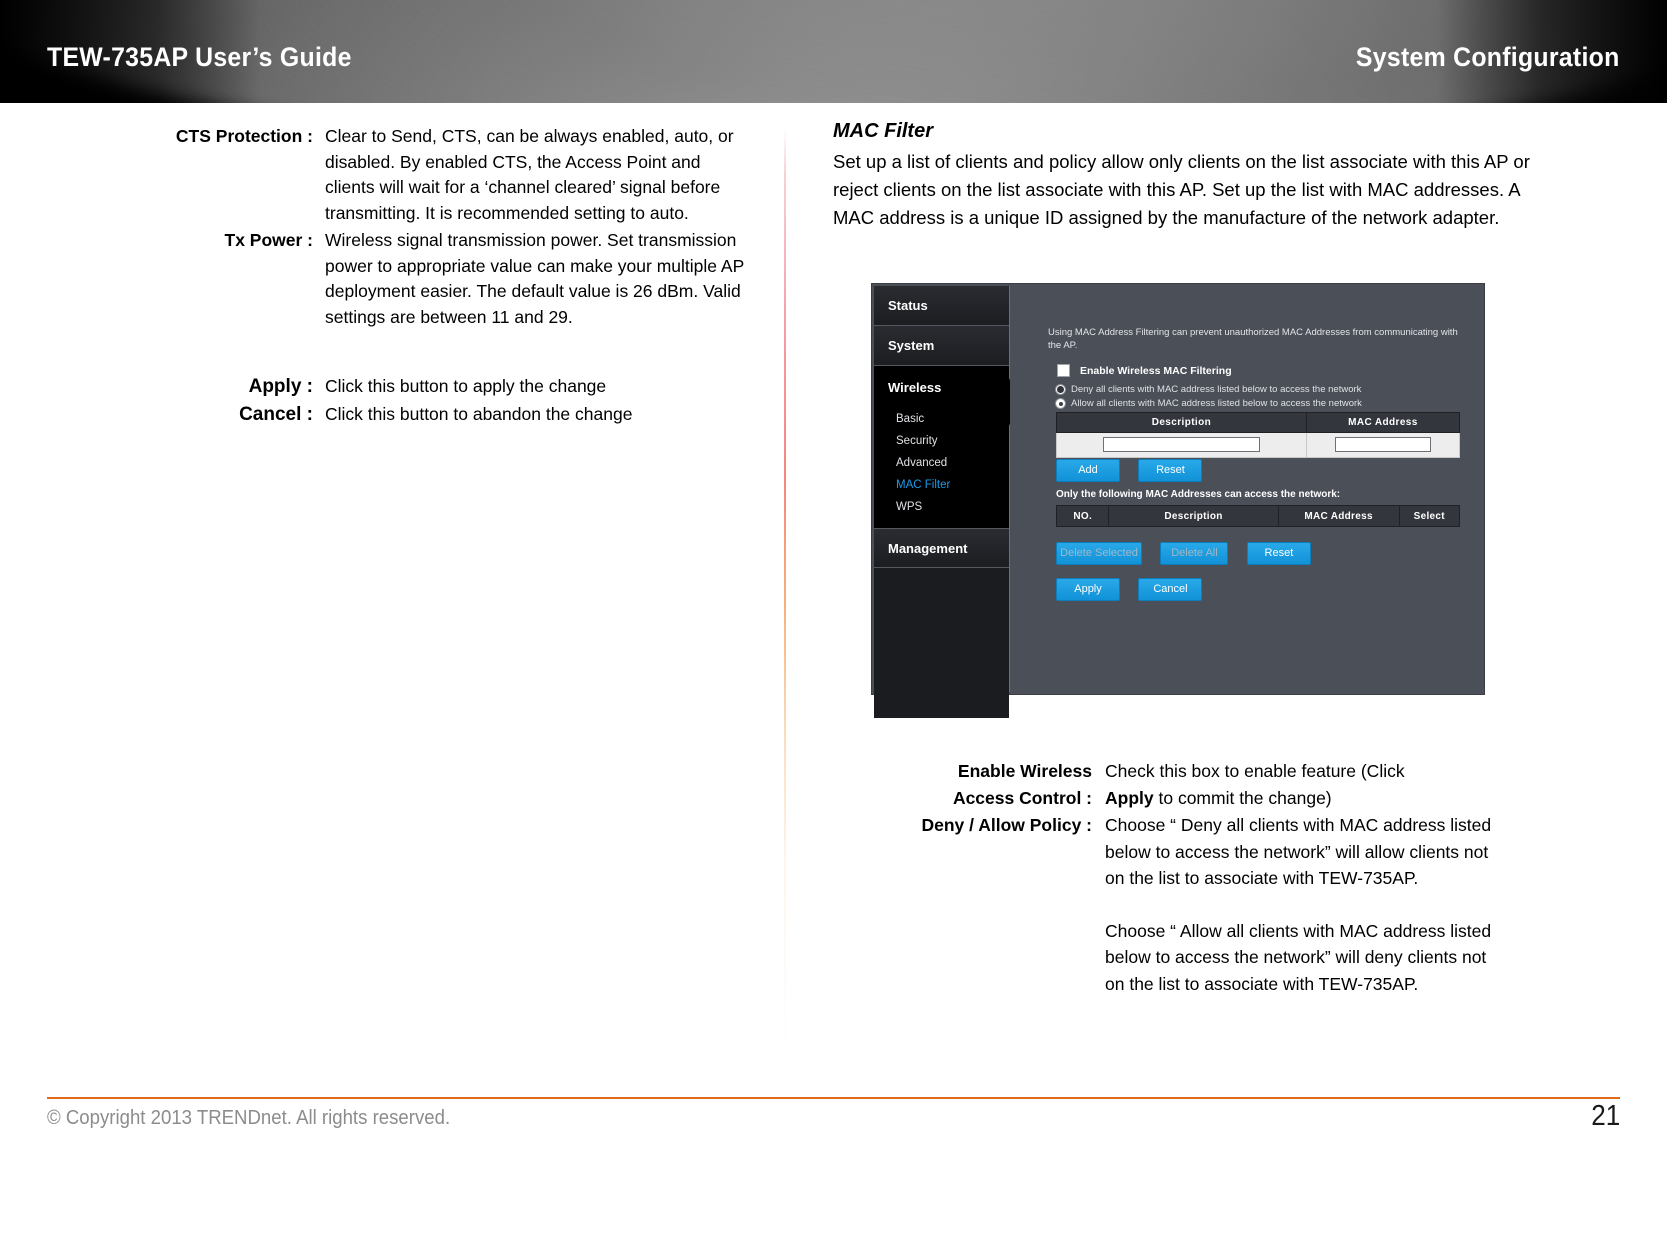  Describe the element at coordinates (941, 419) in the screenshot. I see `sidebar-subitem-basic: Basic` at that location.